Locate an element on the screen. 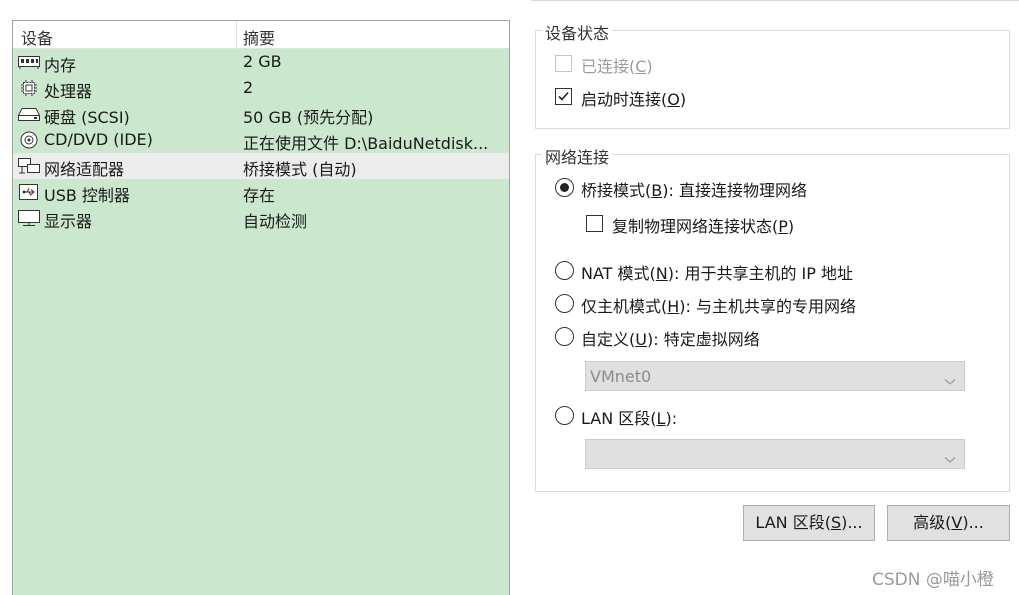 The height and width of the screenshot is (595, 1019). custom-network-value: VMnet0 is located at coordinates (621, 376).